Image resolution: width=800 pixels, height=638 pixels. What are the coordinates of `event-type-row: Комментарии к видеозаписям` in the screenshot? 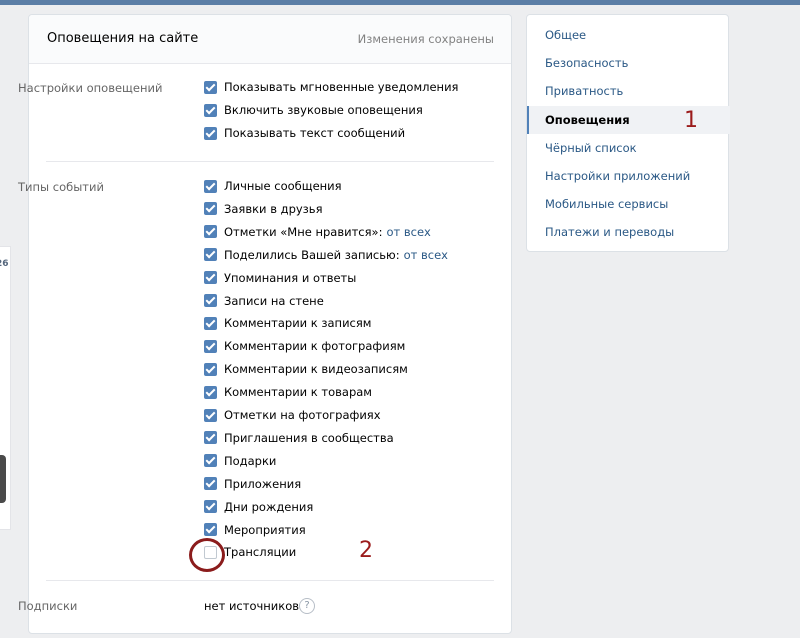 It's located at (306, 369).